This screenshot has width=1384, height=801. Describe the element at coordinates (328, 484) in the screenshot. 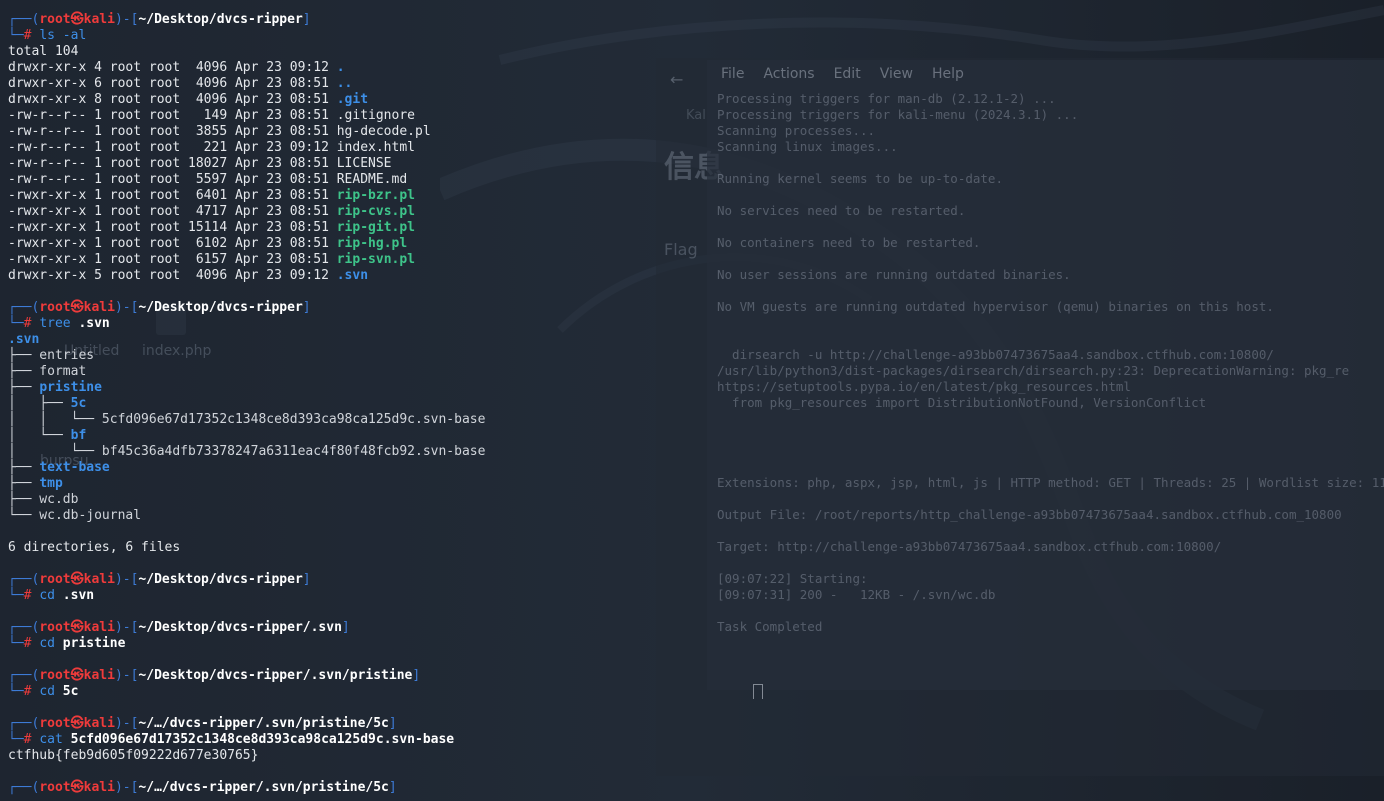

I see `terminal-line: ├── tmp` at that location.